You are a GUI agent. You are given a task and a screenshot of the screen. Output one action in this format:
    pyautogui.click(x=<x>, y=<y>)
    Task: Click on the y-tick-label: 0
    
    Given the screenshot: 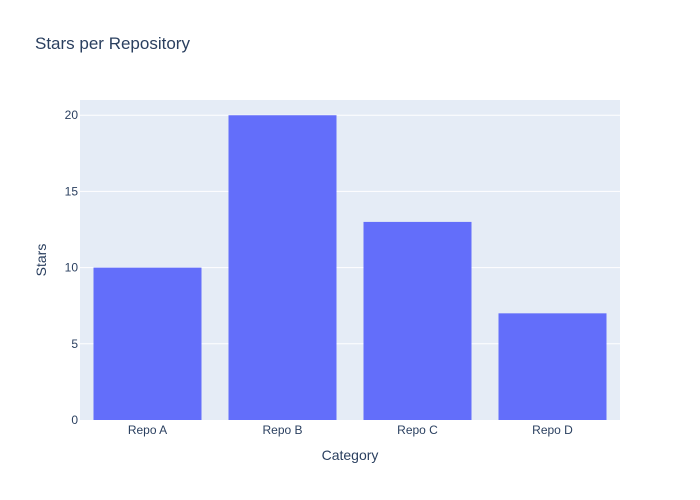 What is the action you would take?
    pyautogui.click(x=74, y=420)
    